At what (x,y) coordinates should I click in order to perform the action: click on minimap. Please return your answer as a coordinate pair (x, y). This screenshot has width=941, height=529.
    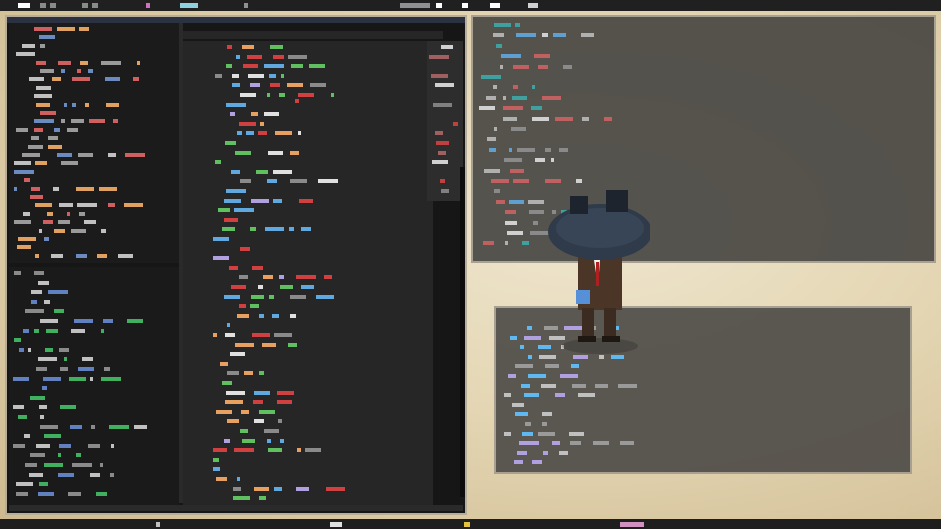
    Looking at the image, I should click on (445, 121).